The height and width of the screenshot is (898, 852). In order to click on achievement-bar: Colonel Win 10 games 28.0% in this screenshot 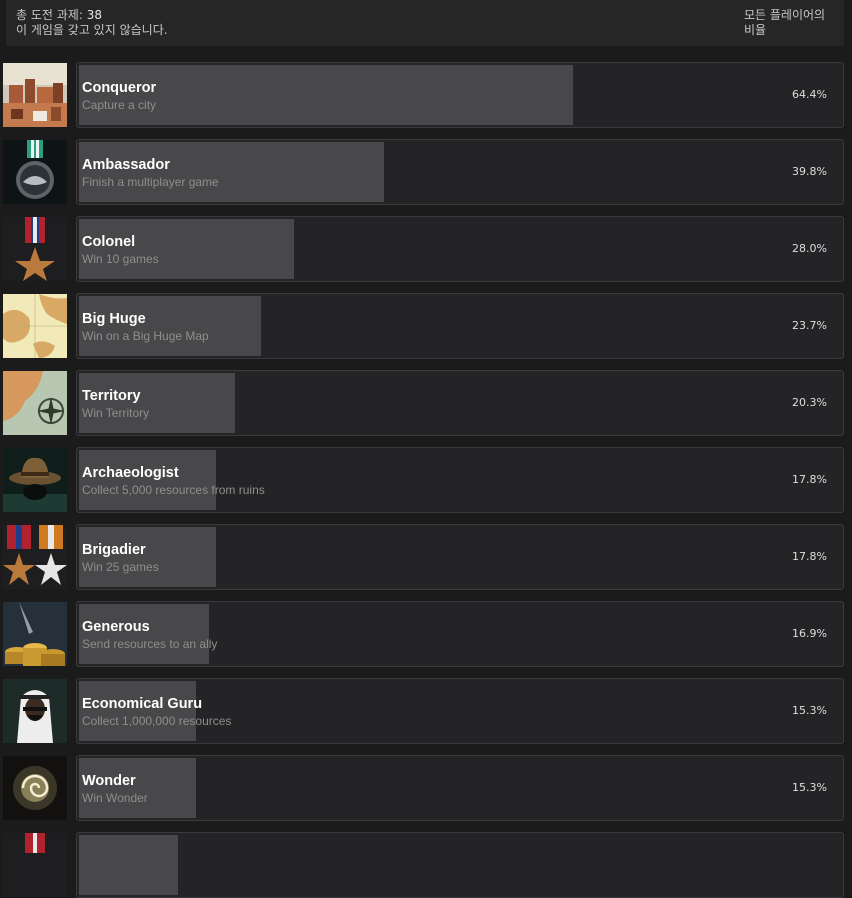, I will do `click(460, 249)`.